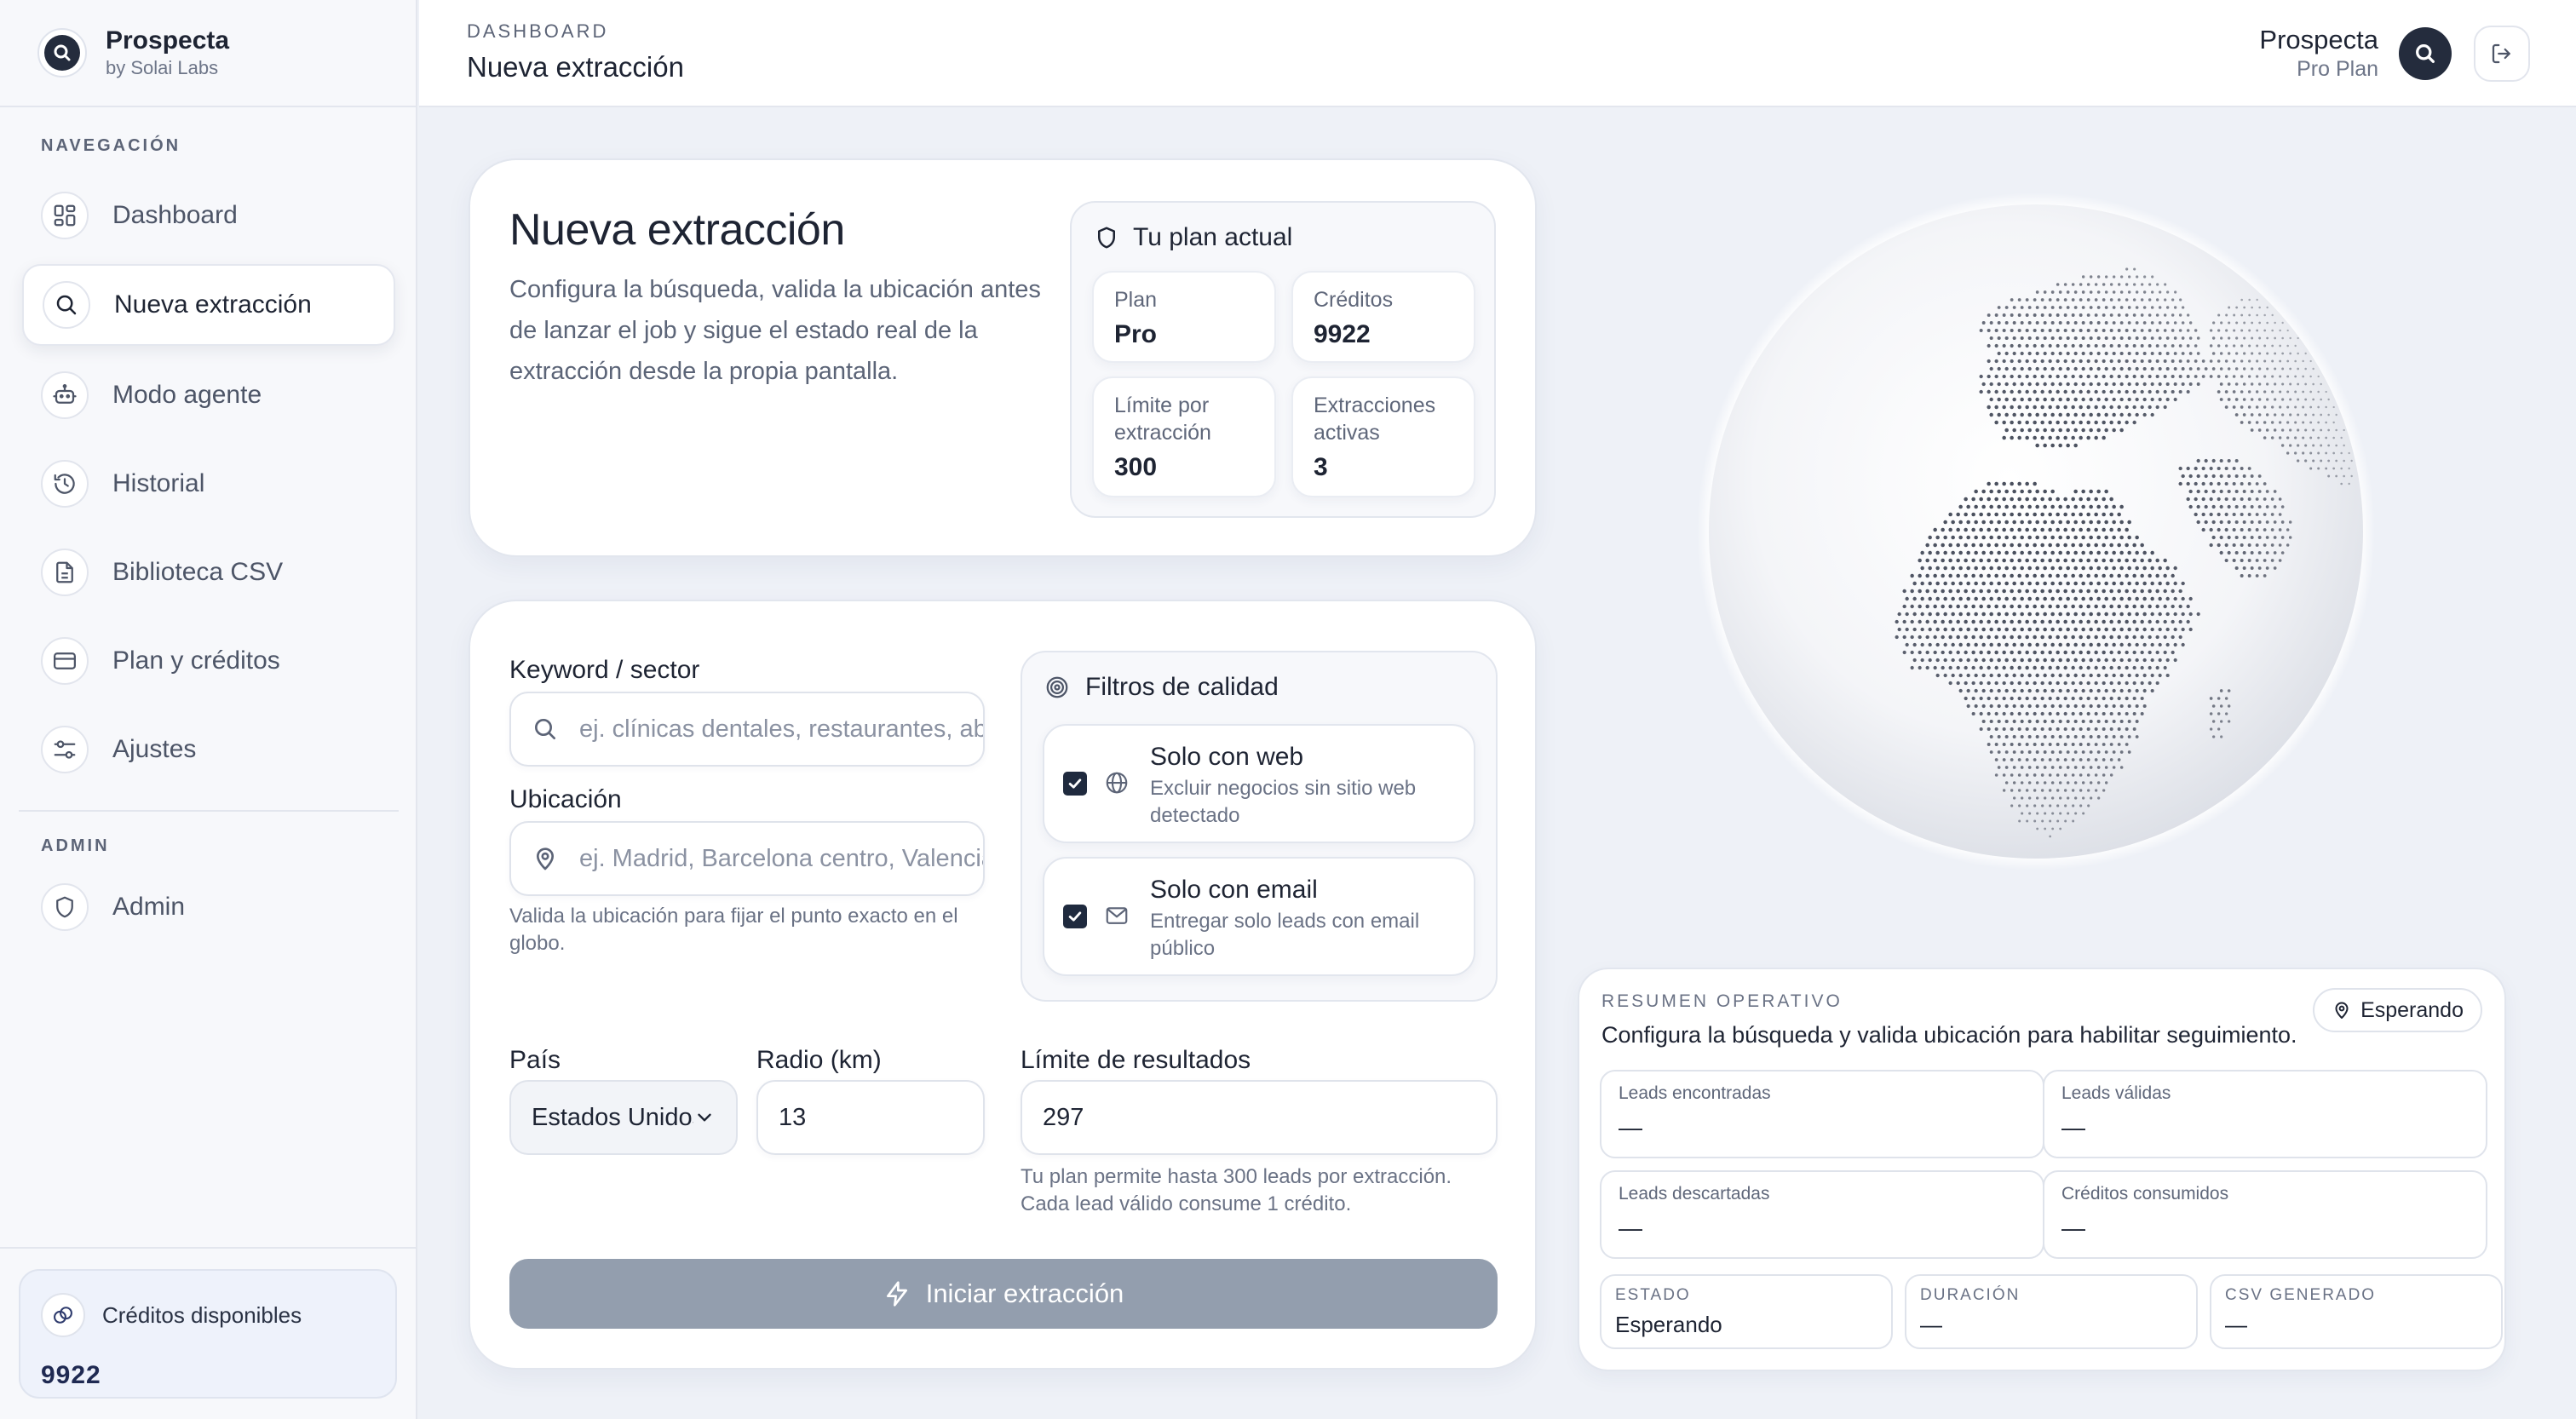 The height and width of the screenshot is (1419, 2576). I want to click on globe-icon, so click(1117, 783).